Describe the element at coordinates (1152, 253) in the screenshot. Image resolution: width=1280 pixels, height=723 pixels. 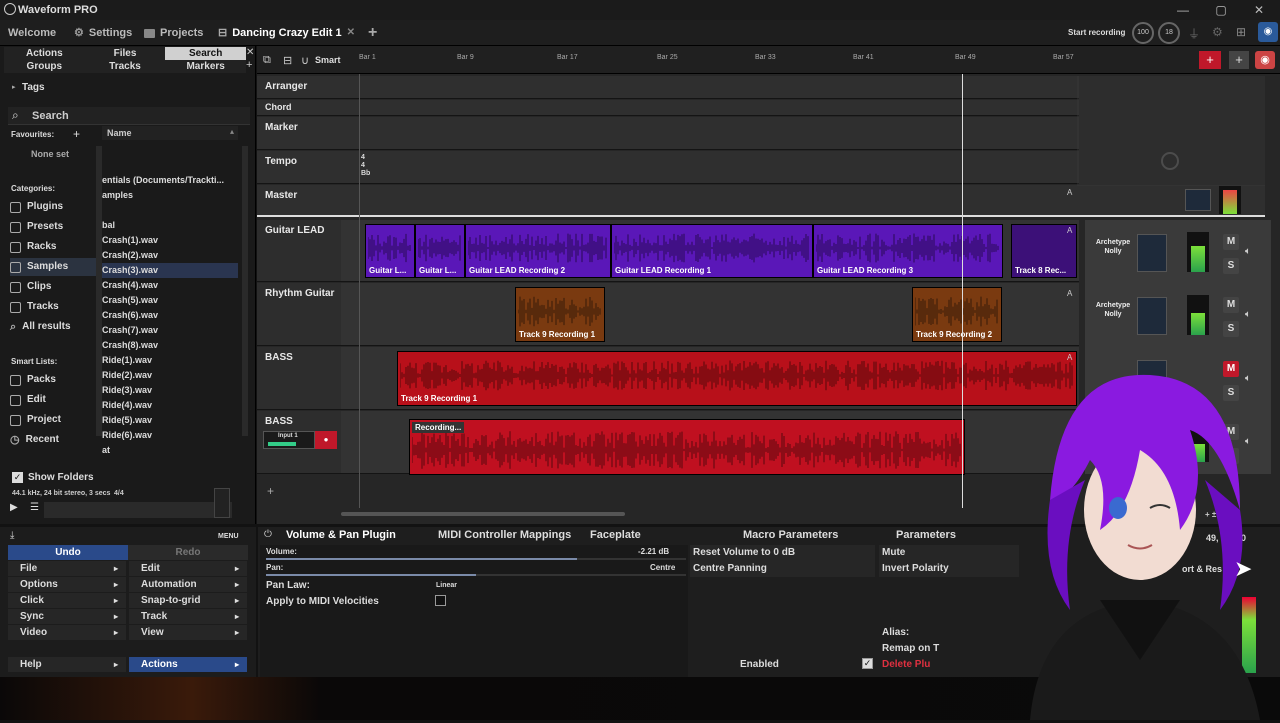
I see `plugin-thumbnail` at that location.